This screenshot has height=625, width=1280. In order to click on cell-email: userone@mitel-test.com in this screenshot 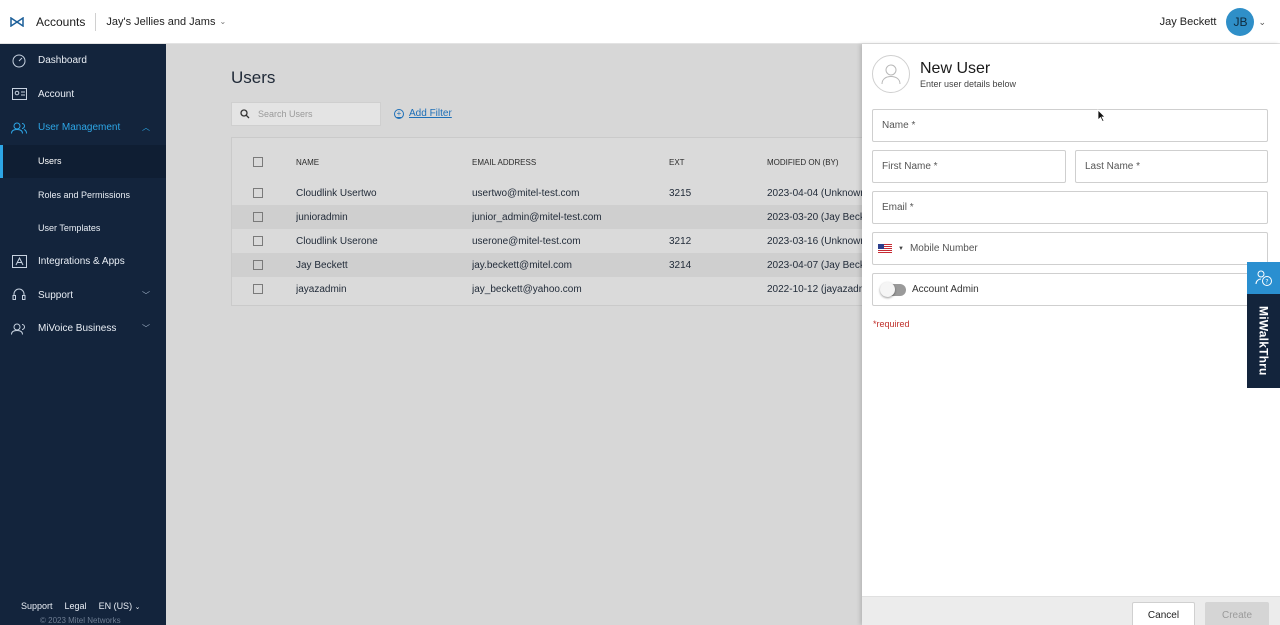, I will do `click(526, 241)`.